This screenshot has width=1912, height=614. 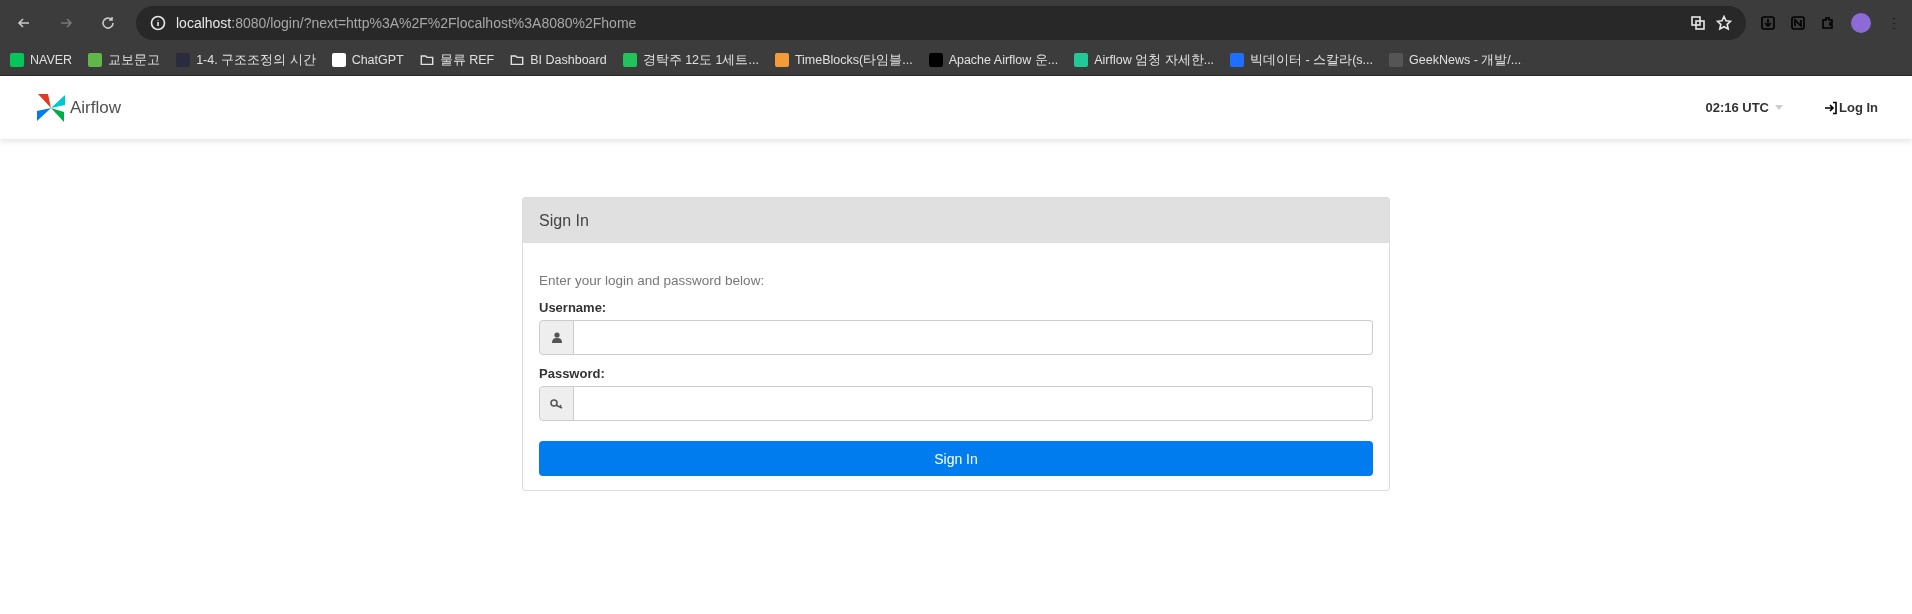 I want to click on download-icon, so click(x=1768, y=22).